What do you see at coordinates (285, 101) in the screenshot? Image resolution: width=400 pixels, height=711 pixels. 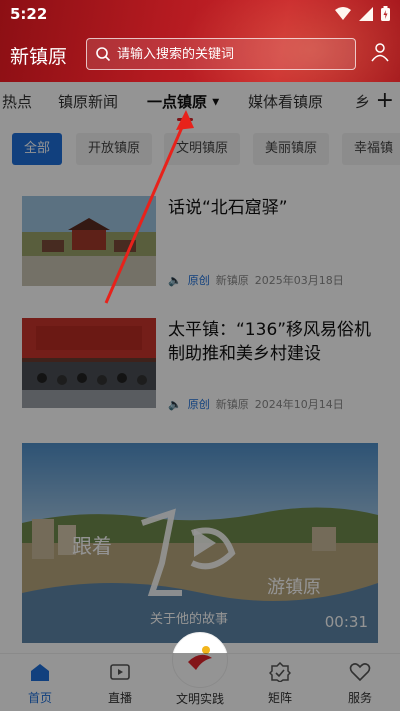 I see `tab-media-zhenyuan: 媒体看镇原` at bounding box center [285, 101].